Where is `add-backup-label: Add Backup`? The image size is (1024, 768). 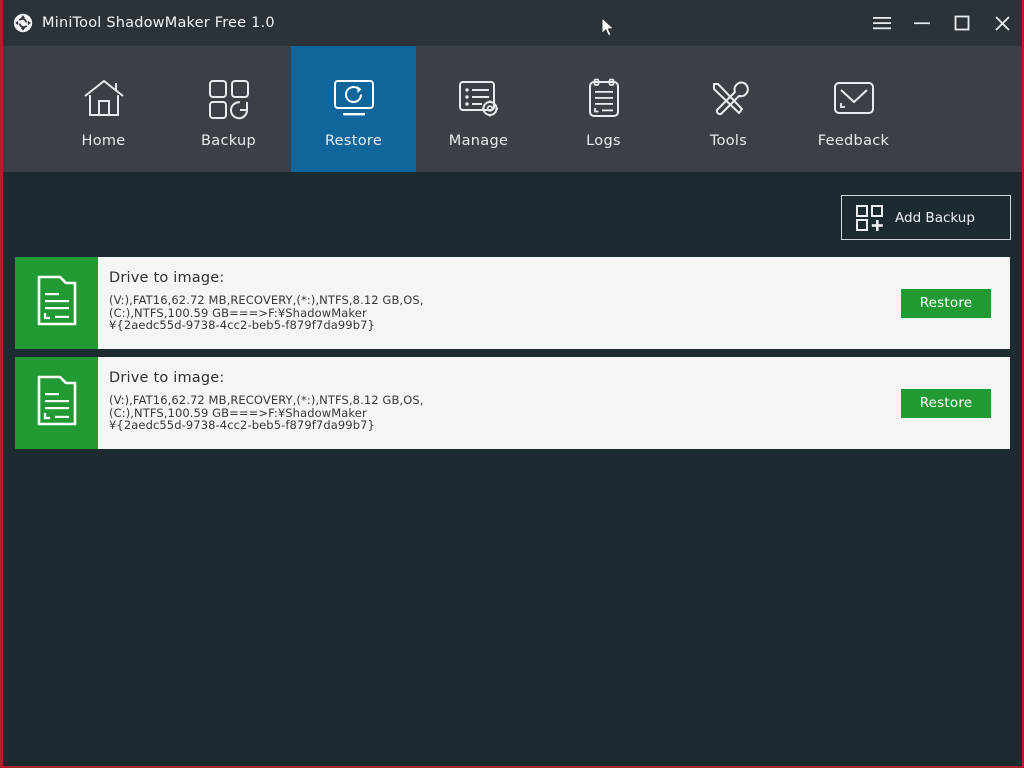 add-backup-label: Add Backup is located at coordinates (935, 217).